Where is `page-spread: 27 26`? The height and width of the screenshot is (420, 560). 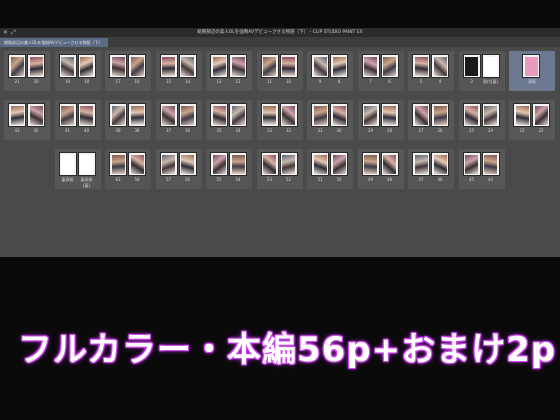
page-spread: 27 26 is located at coordinates (431, 120).